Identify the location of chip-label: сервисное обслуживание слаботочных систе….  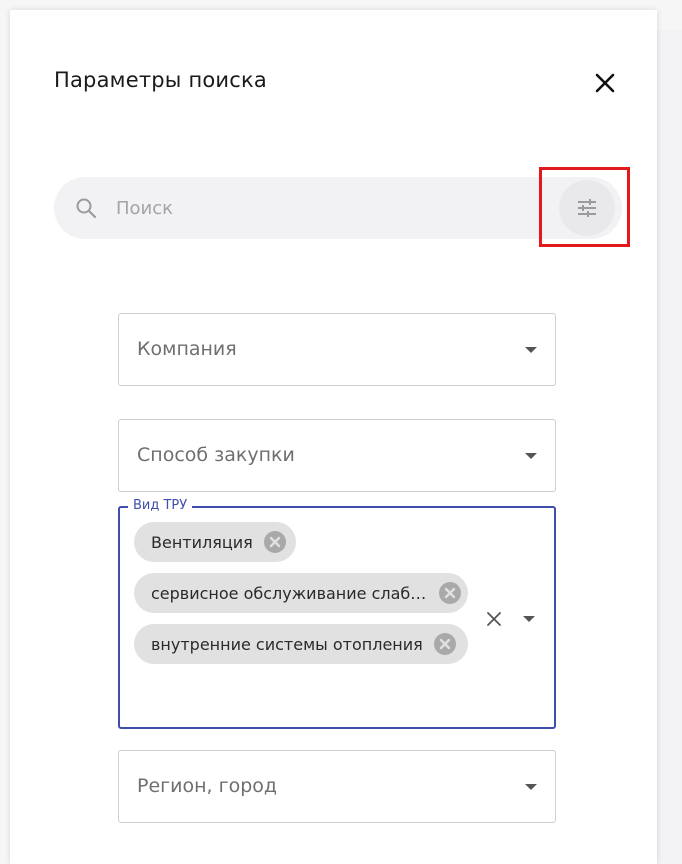
(289, 593).